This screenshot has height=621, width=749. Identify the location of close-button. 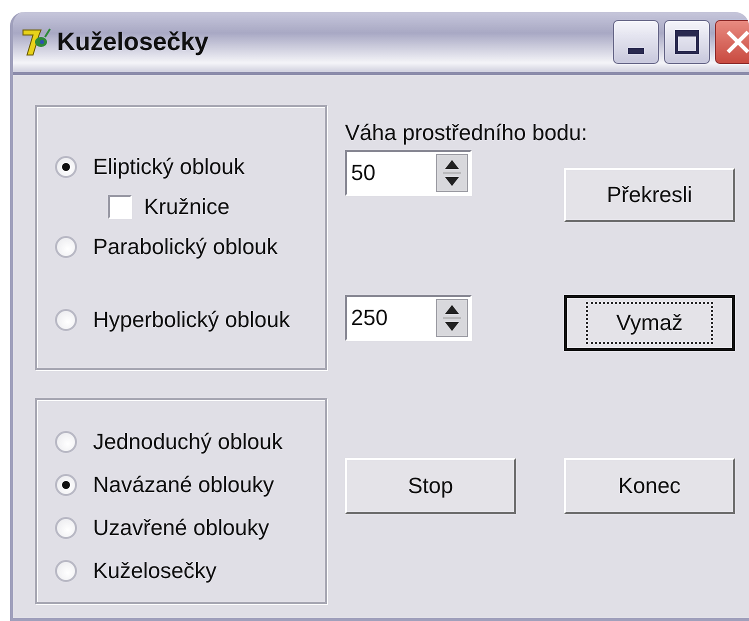
(732, 42).